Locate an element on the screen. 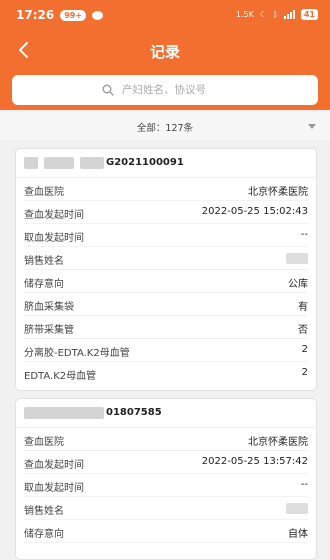 Image resolution: width=330 pixels, height=560 pixels. search-input is located at coordinates (174, 90).